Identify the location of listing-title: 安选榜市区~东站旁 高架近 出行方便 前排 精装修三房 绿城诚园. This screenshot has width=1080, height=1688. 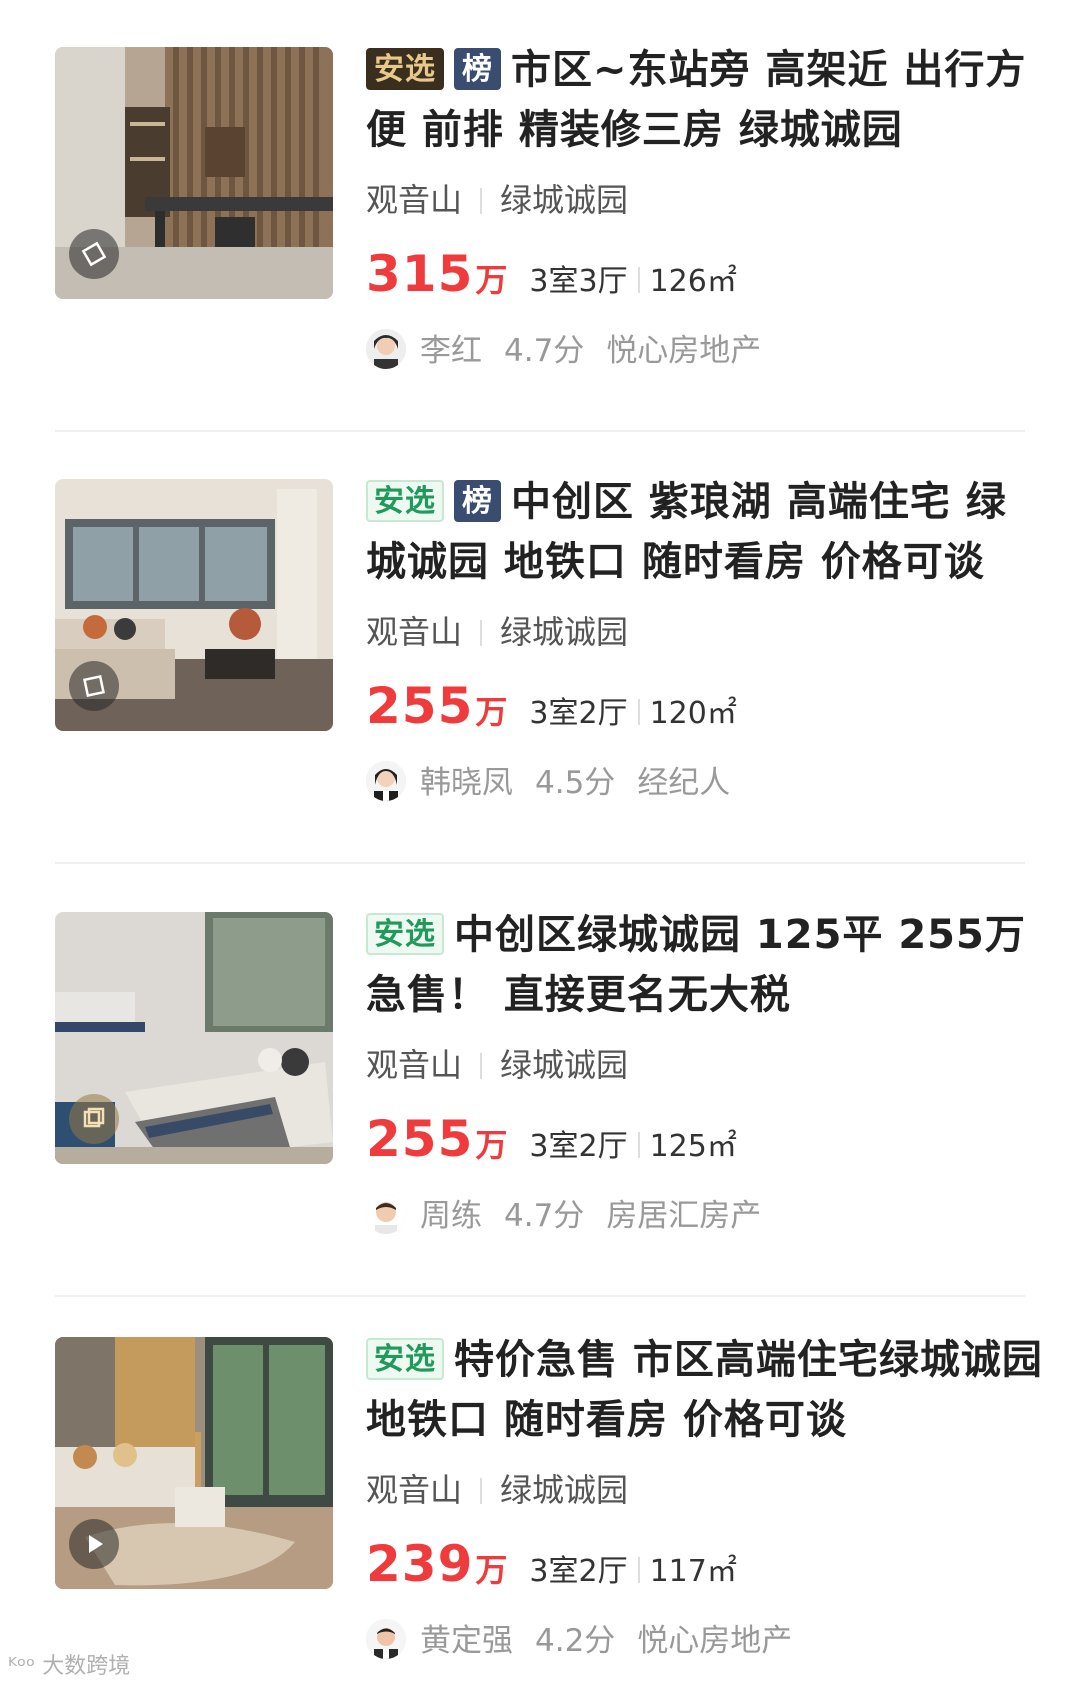
(706, 100).